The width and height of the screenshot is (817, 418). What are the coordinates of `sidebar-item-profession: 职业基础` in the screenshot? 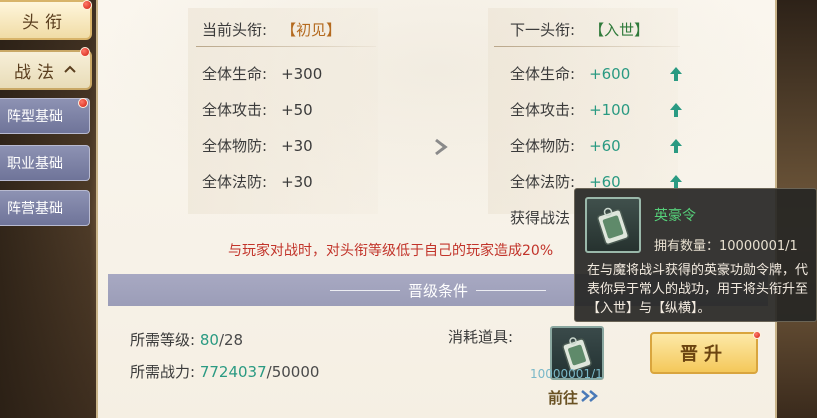 It's located at (45, 163).